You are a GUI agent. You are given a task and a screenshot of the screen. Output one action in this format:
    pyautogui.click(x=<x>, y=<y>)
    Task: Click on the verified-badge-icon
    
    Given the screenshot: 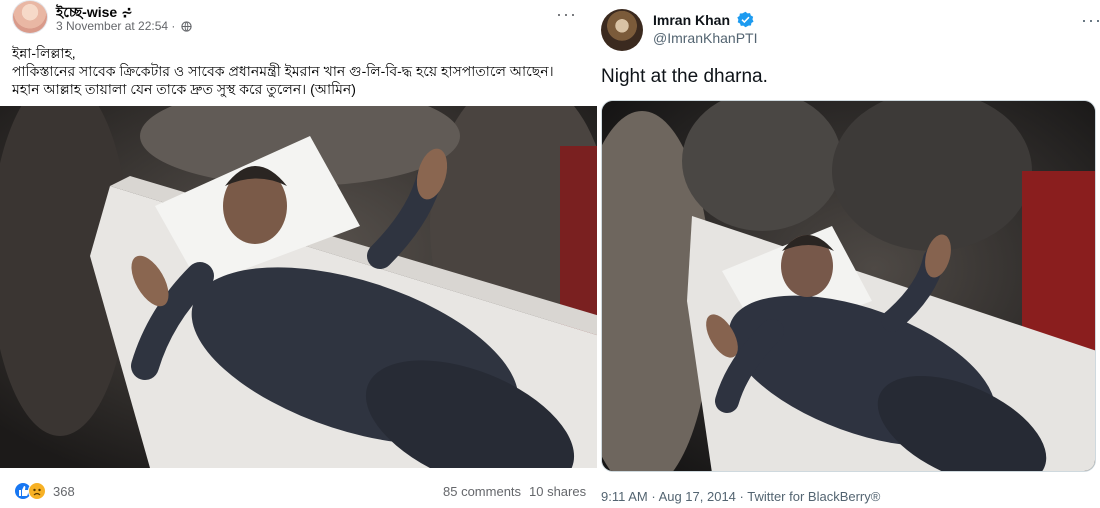 What is the action you would take?
    pyautogui.click(x=745, y=19)
    